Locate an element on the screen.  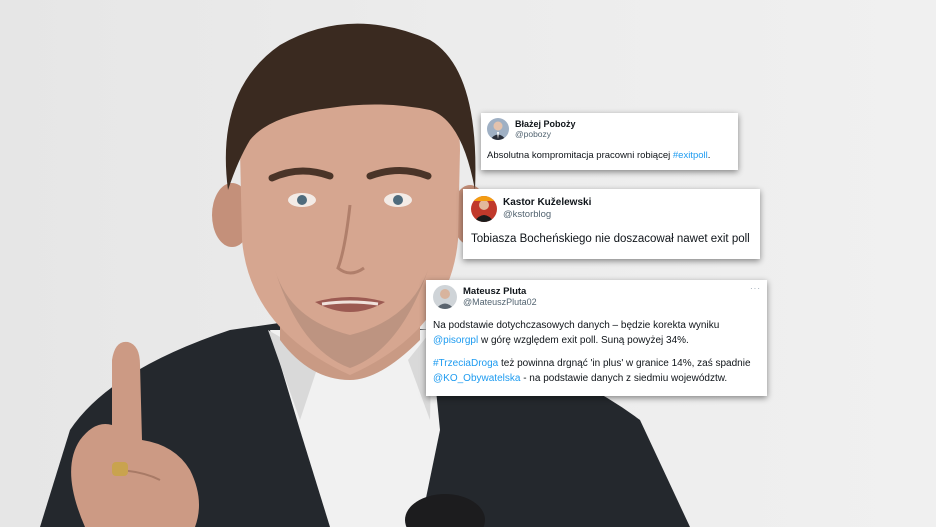
hashtag-link: #TrzeciaDroga is located at coordinates (465, 363).